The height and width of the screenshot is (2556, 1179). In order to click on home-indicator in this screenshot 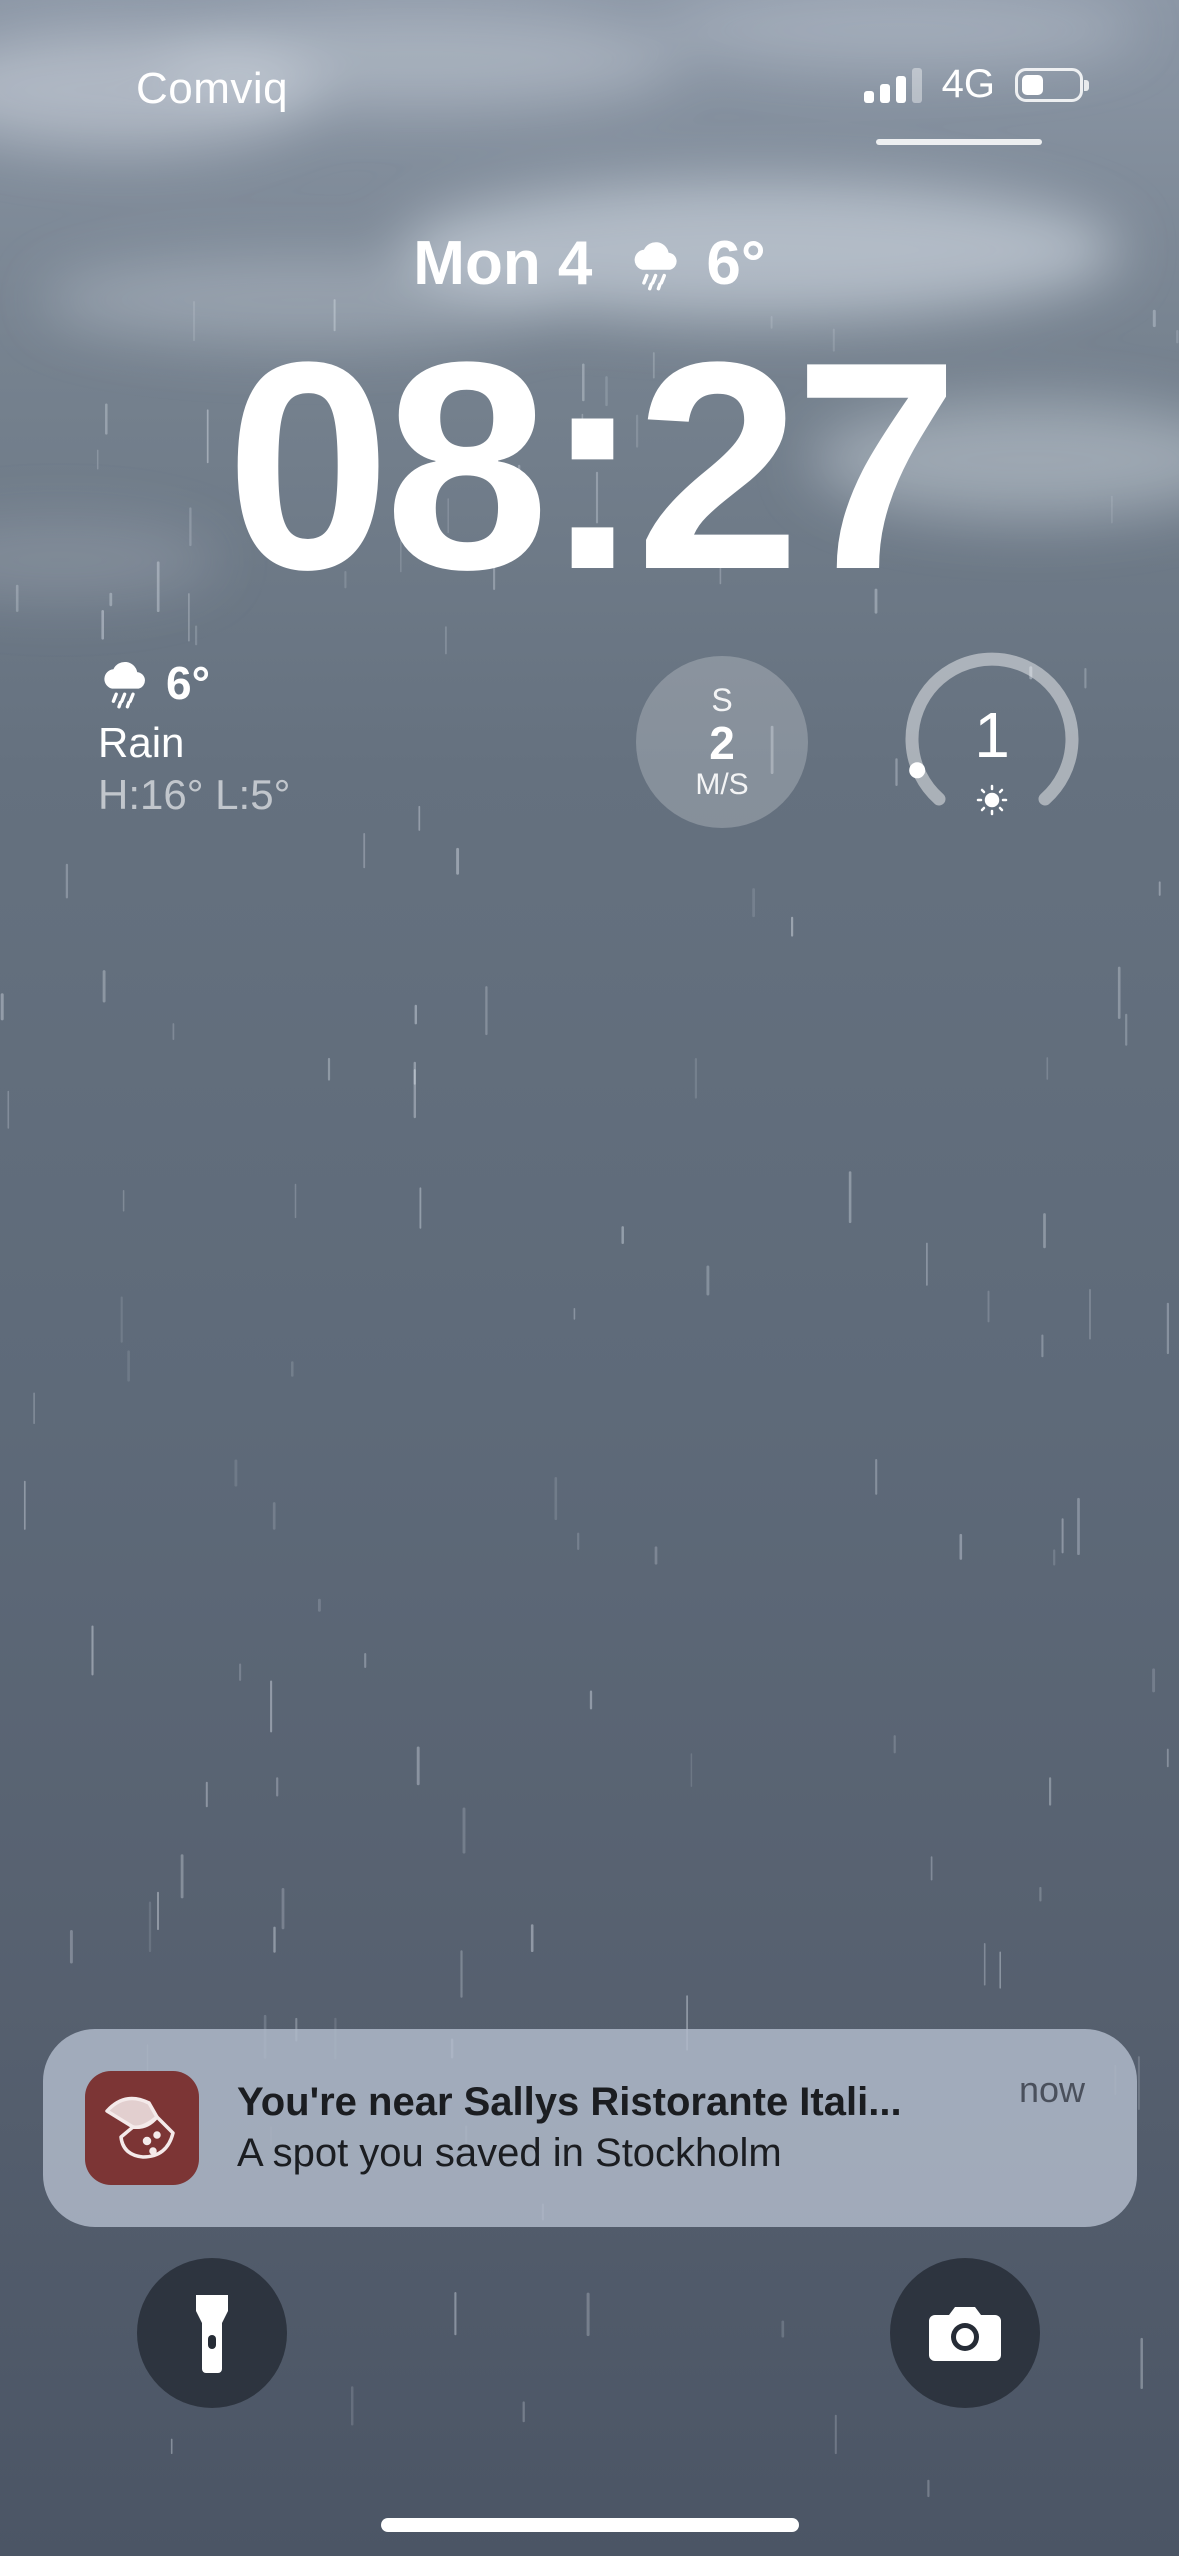, I will do `click(590, 2525)`.